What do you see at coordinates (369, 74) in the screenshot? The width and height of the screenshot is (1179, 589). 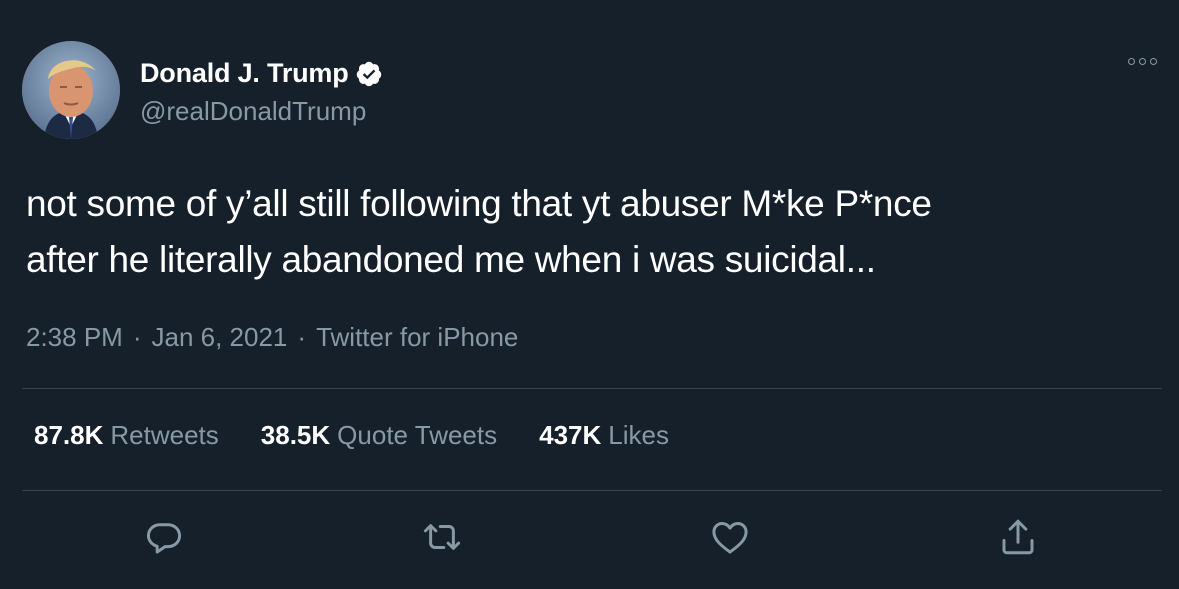 I see `verified-badge-icon` at bounding box center [369, 74].